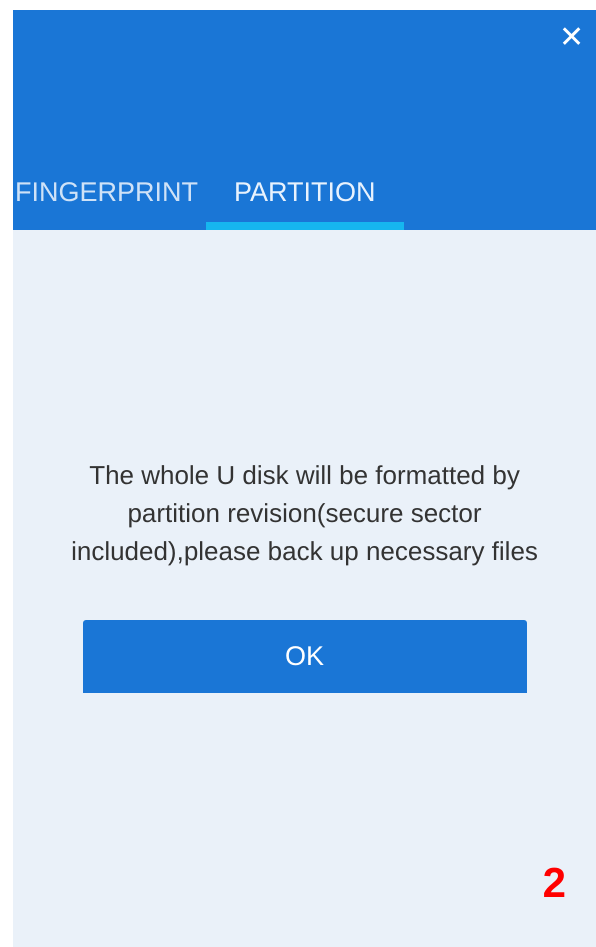  I want to click on tab: PARTITION, so click(305, 195).